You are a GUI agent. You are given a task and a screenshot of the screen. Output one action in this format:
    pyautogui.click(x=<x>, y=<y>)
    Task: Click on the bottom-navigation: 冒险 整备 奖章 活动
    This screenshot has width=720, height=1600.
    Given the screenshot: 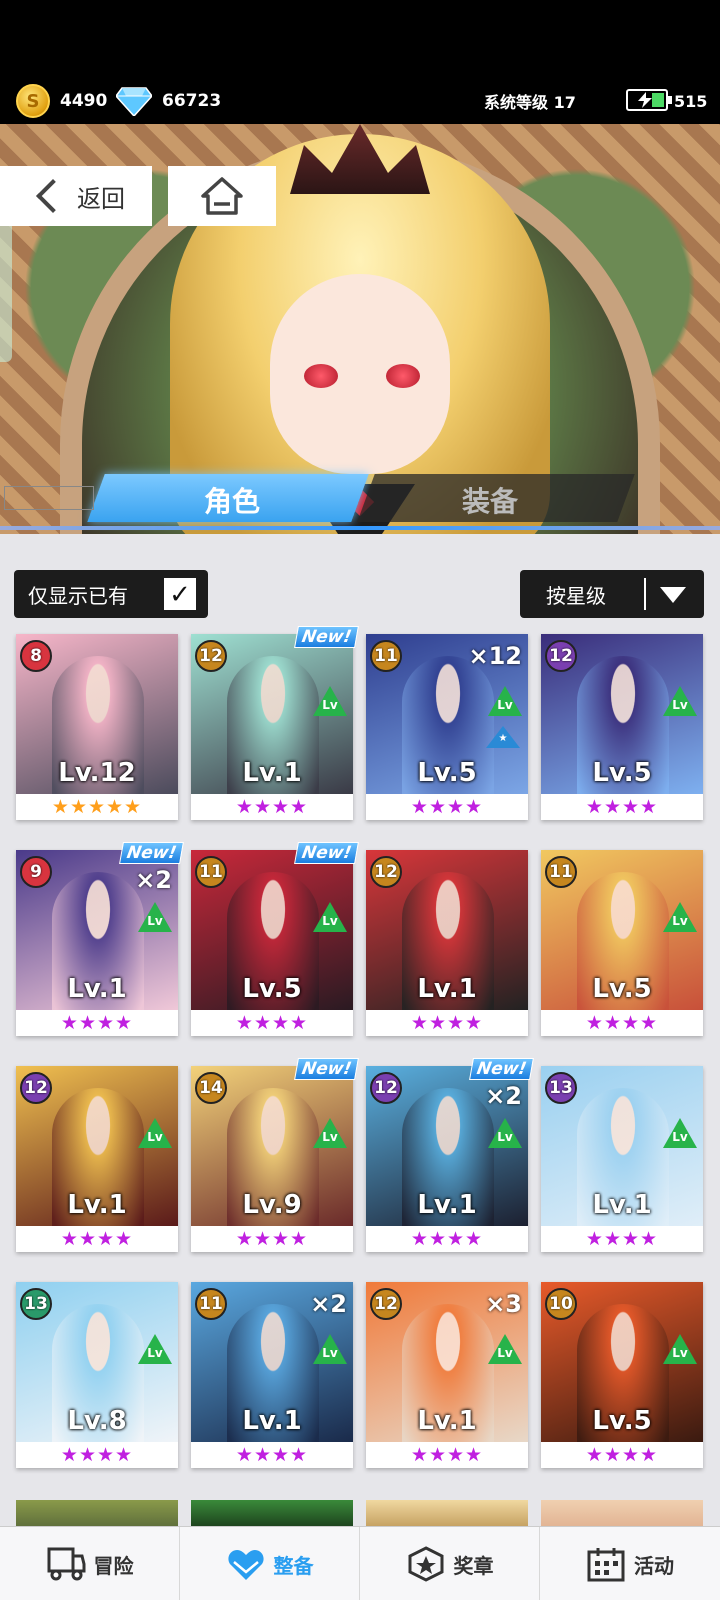 What is the action you would take?
    pyautogui.click(x=360, y=1563)
    